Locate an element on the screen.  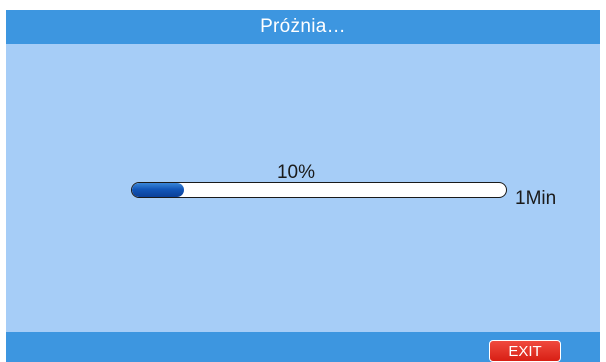
time-remaining-label: 1Min is located at coordinates (536, 198).